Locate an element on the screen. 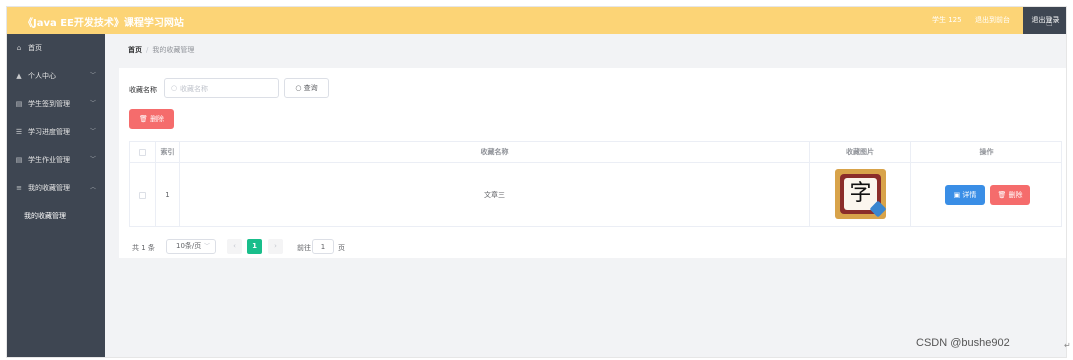 The width and height of the screenshot is (1073, 360). sidebar-item-checkin: ▤ 学生签到管理 ﹀ is located at coordinates (56, 104).